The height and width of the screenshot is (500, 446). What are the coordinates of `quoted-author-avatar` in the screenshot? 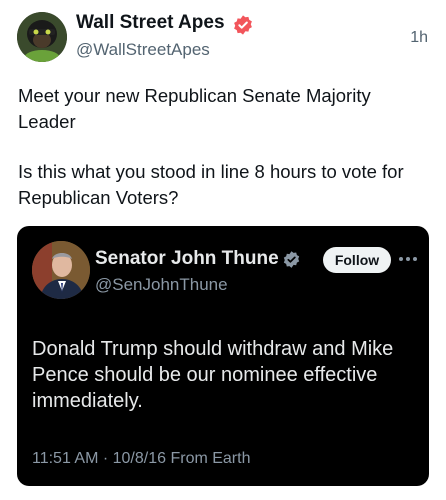 It's located at (61, 270).